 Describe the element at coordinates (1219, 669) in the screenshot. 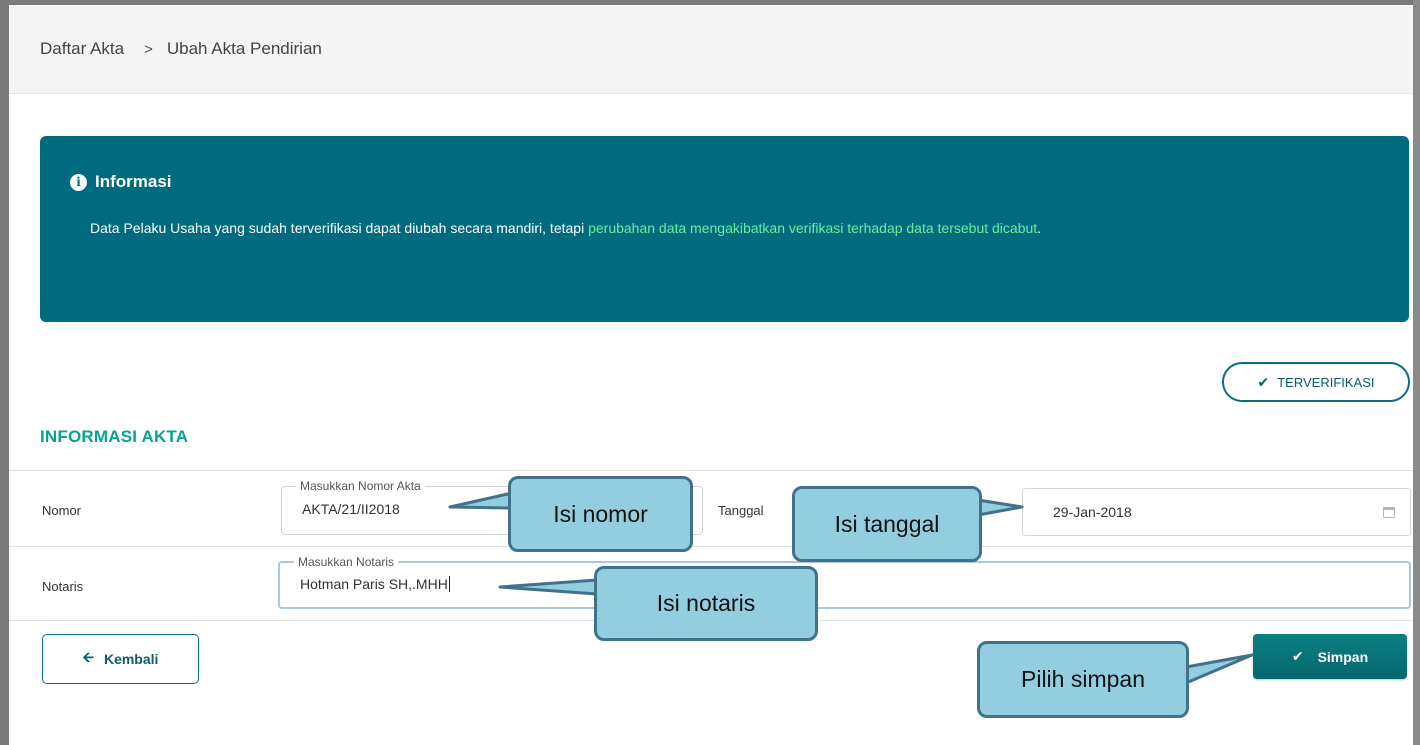

I see `callout-pointer-simpan` at that location.